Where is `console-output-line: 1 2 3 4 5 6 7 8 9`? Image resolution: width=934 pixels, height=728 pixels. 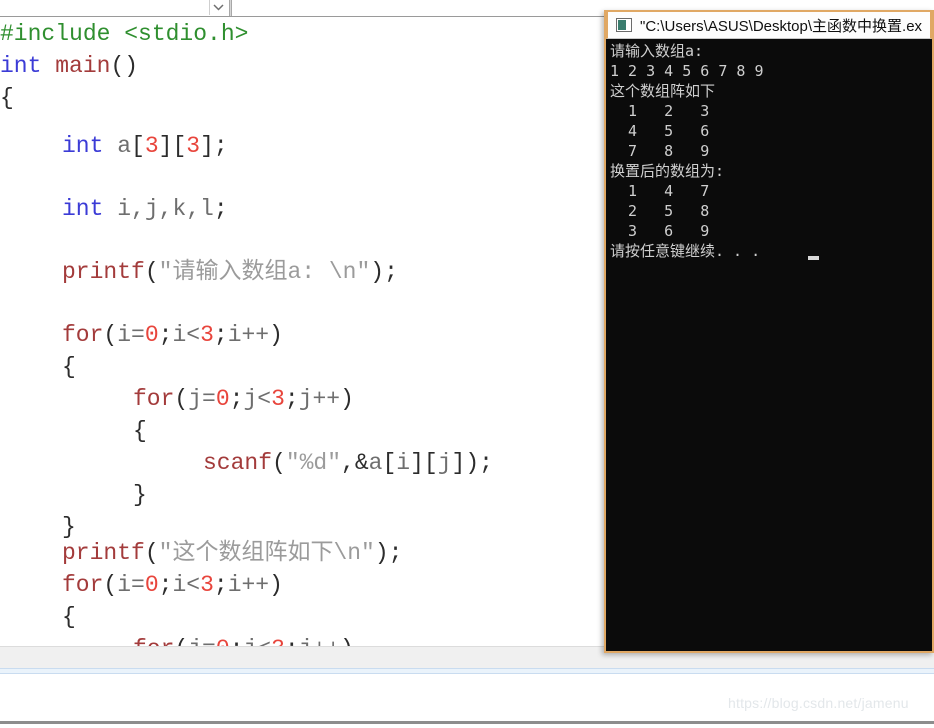 console-output-line: 1 2 3 4 5 6 7 8 9 is located at coordinates (687, 71).